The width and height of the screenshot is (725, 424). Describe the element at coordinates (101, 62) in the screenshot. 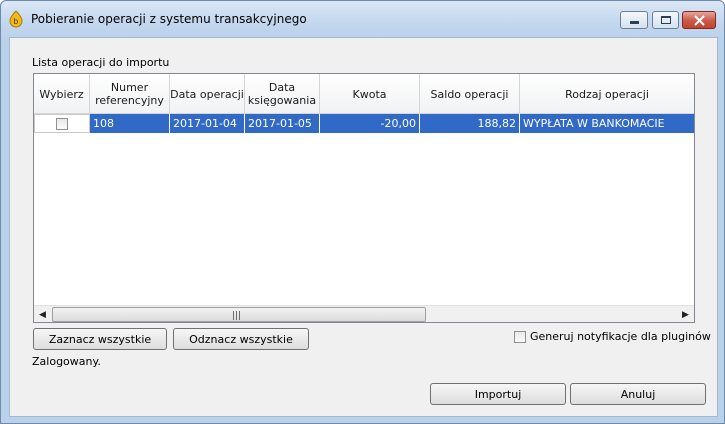

I see `operations-list-label: Lista operacji do importu` at that location.